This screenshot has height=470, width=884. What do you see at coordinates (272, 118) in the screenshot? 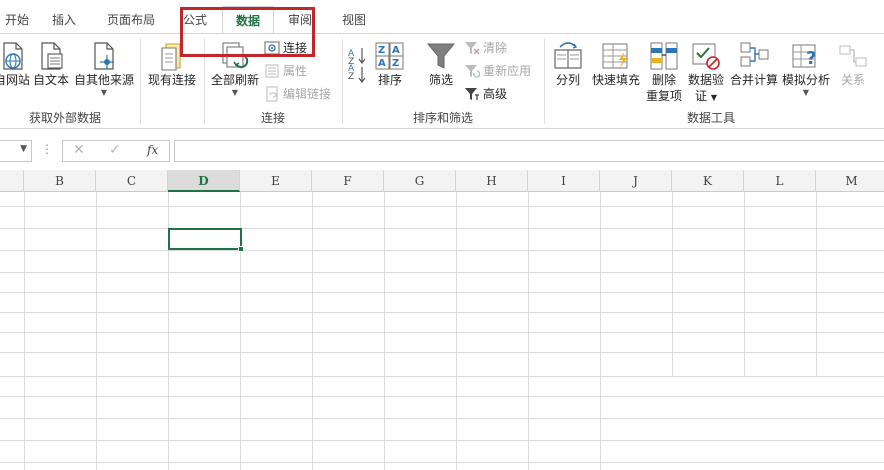
I see `group-label-connections: 连接` at bounding box center [272, 118].